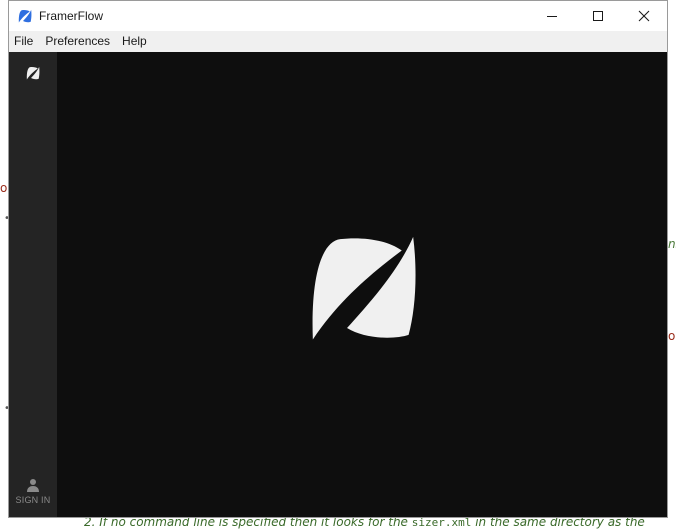 This screenshot has width=676, height=529. I want to click on title-bar: FramerFlow, so click(338, 16).